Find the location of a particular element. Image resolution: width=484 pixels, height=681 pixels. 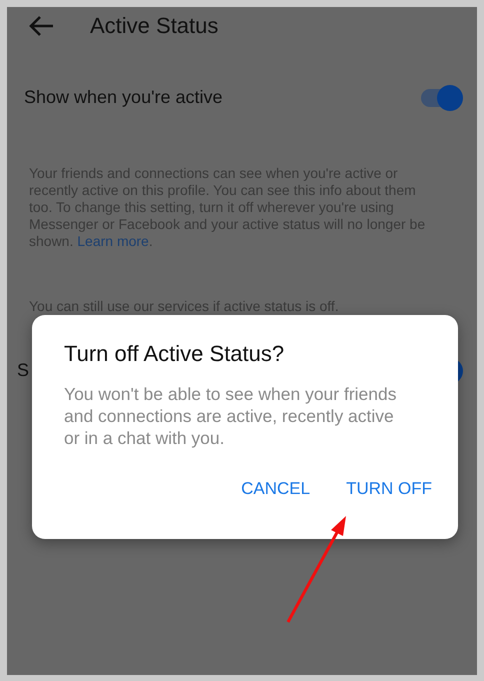

setting-label: Show when you're active is located at coordinates (123, 97).